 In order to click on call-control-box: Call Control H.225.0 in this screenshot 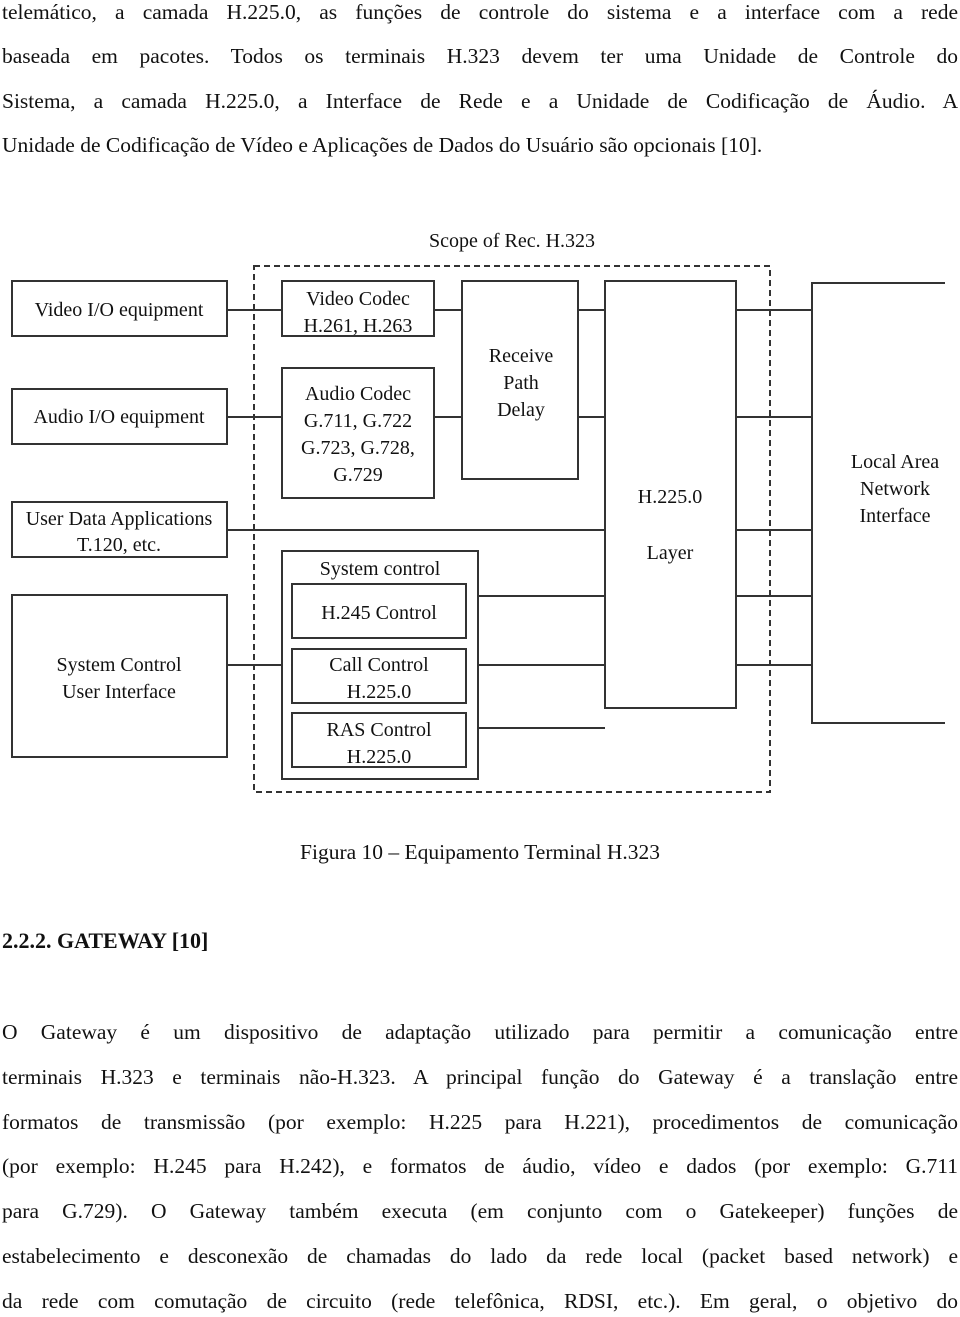, I will do `click(379, 676)`.